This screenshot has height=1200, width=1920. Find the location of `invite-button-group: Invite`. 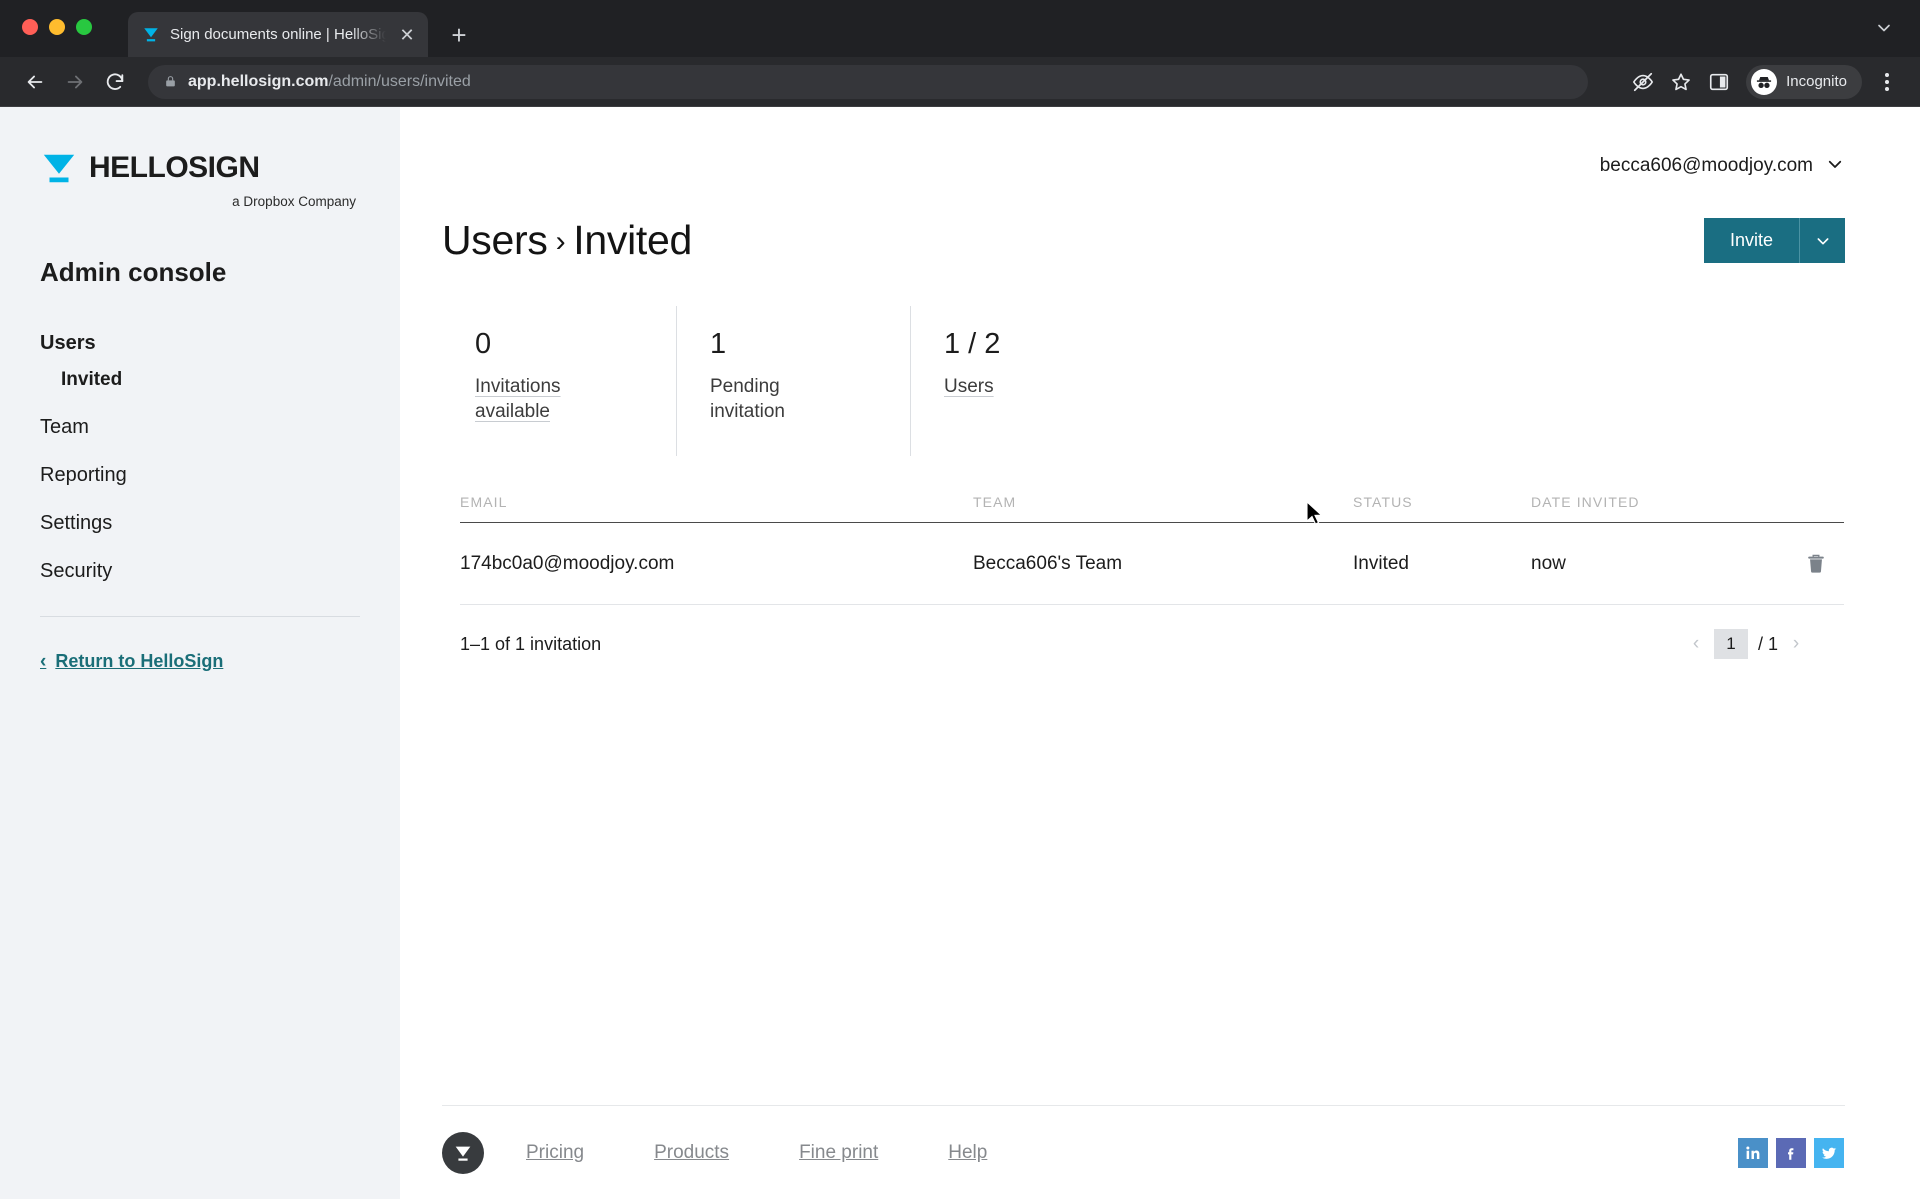

invite-button-group: Invite is located at coordinates (1774, 240).